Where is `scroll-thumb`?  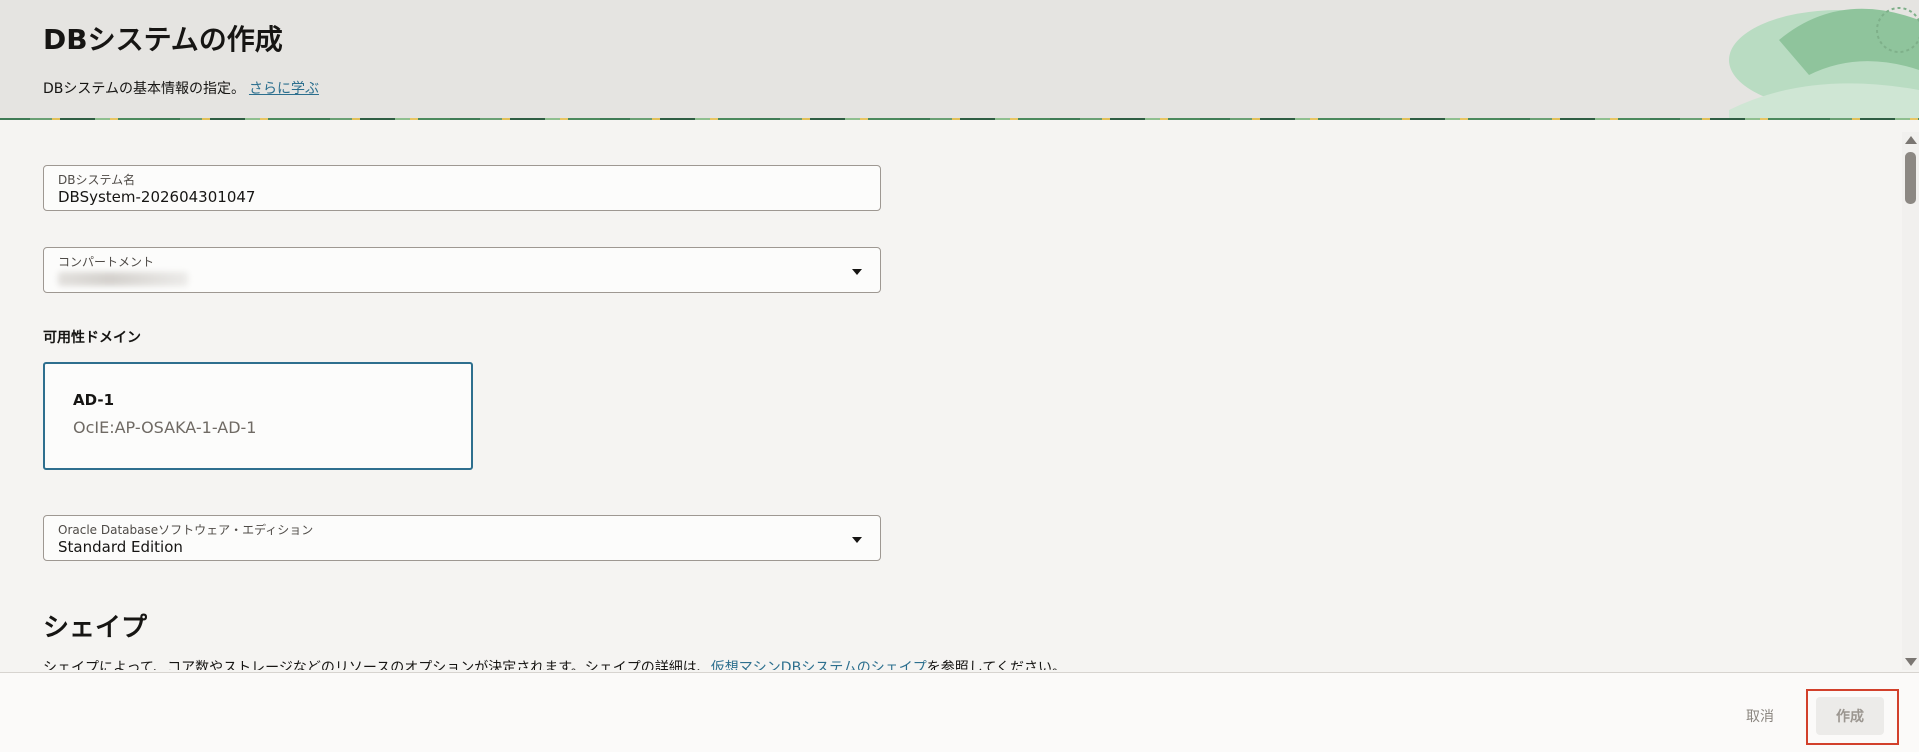
scroll-thumb is located at coordinates (1910, 178).